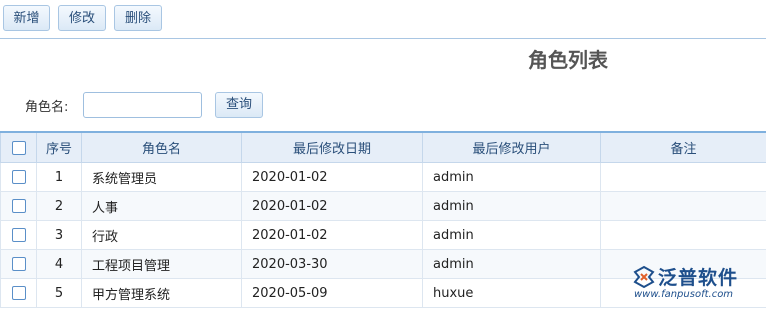 The image size is (766, 313). Describe the element at coordinates (59, 206) in the screenshot. I see `row-index: 2` at that location.